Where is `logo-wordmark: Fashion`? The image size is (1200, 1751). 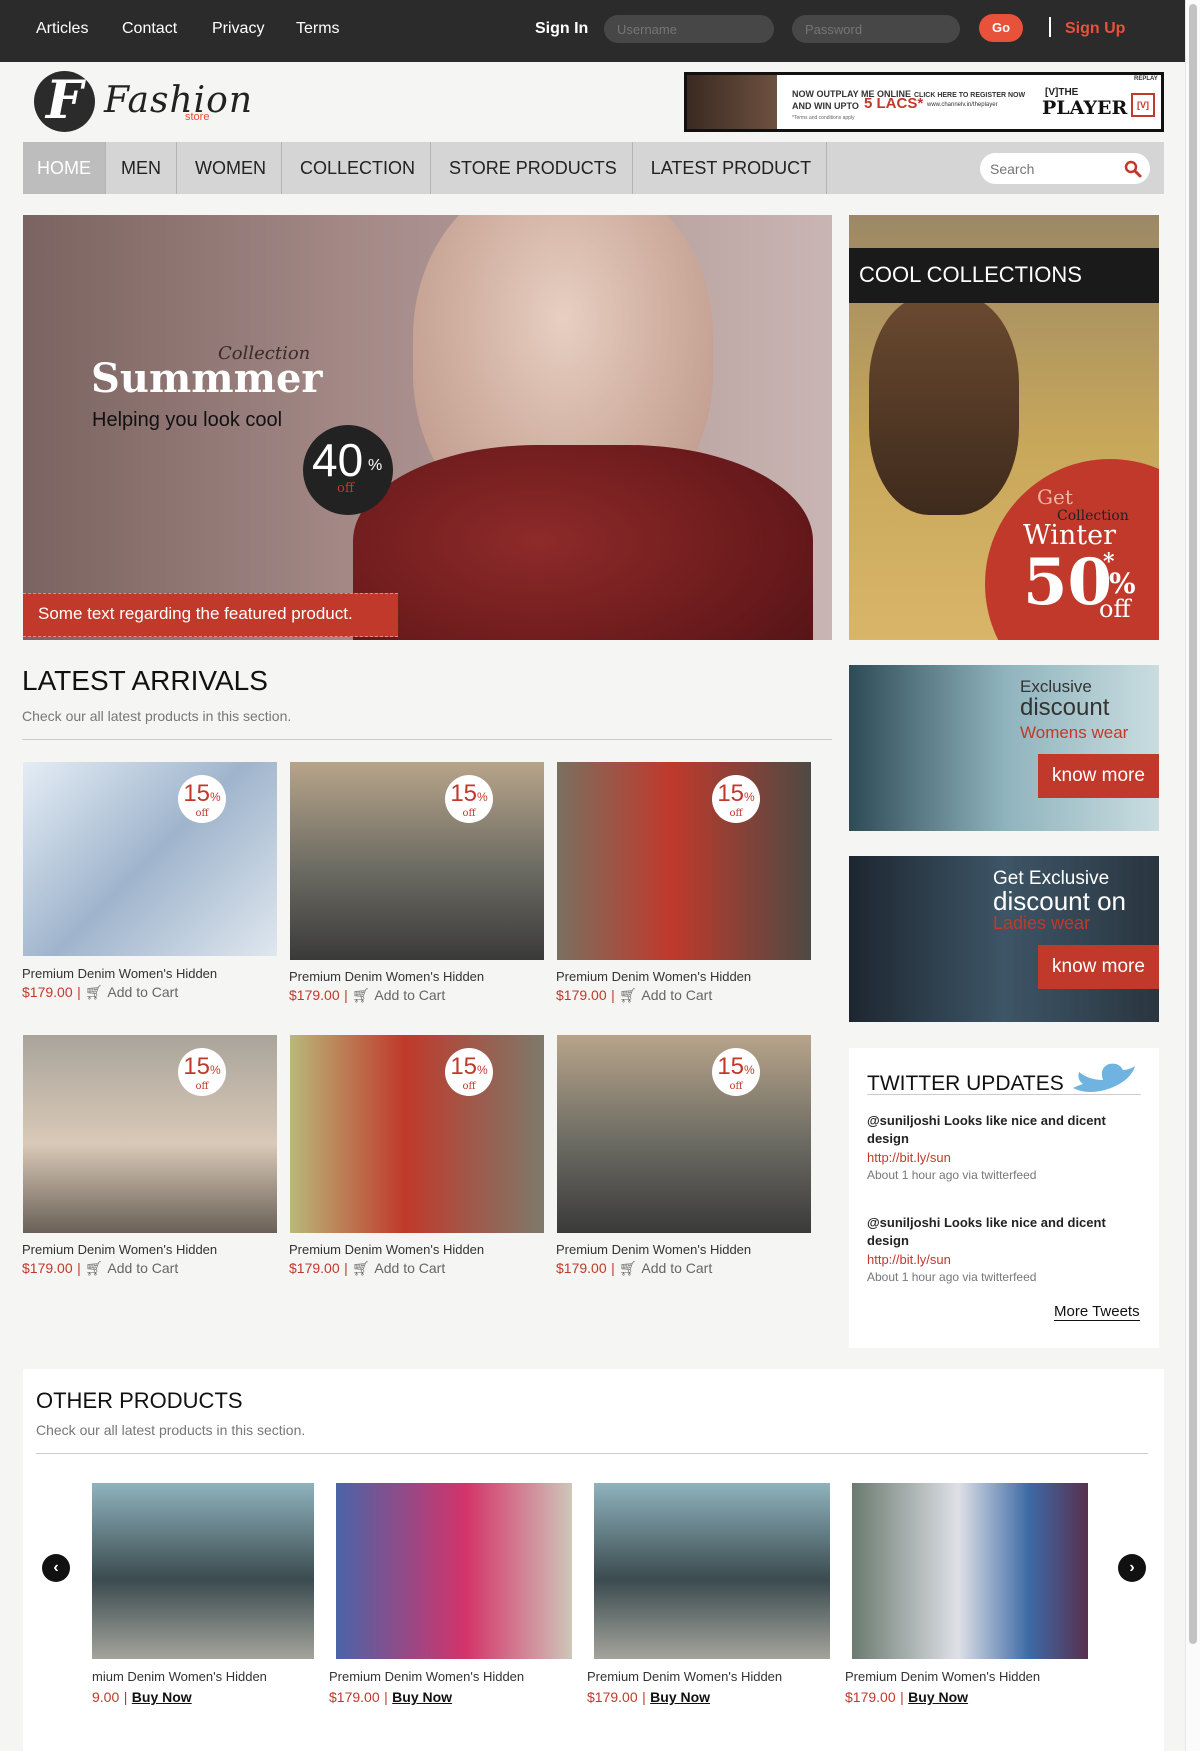 logo-wordmark: Fashion is located at coordinates (178, 100).